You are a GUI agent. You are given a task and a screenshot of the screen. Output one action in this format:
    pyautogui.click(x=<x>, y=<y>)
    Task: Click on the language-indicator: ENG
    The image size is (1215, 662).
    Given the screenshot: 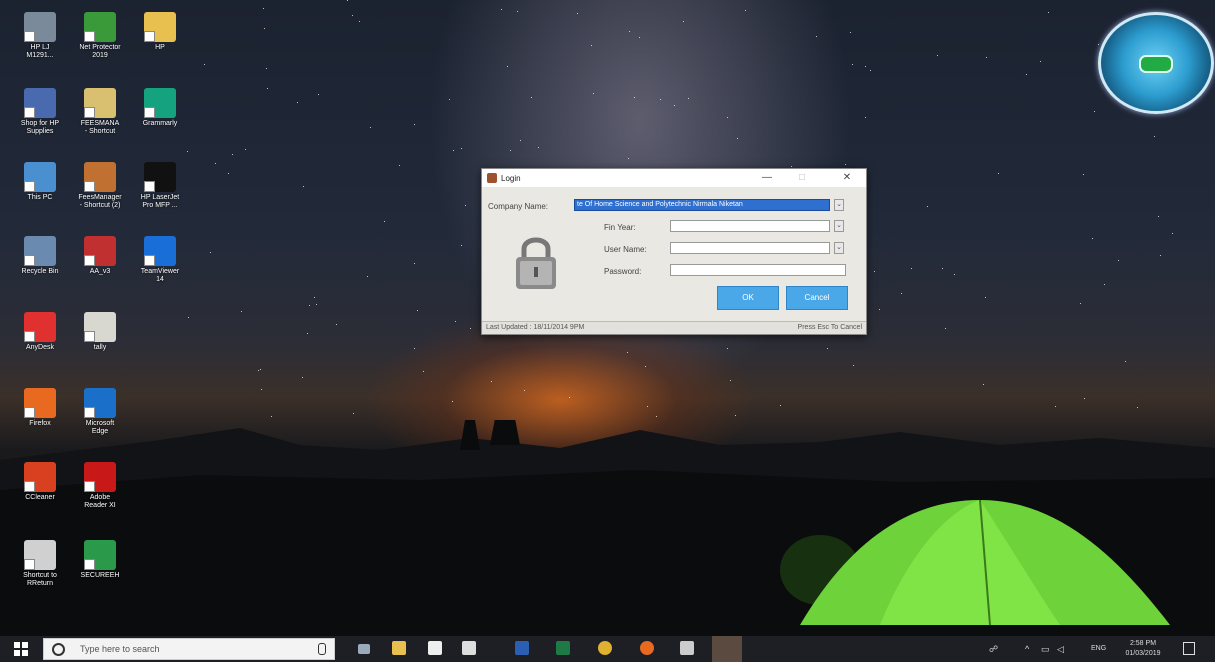 What is the action you would take?
    pyautogui.click(x=1098, y=648)
    